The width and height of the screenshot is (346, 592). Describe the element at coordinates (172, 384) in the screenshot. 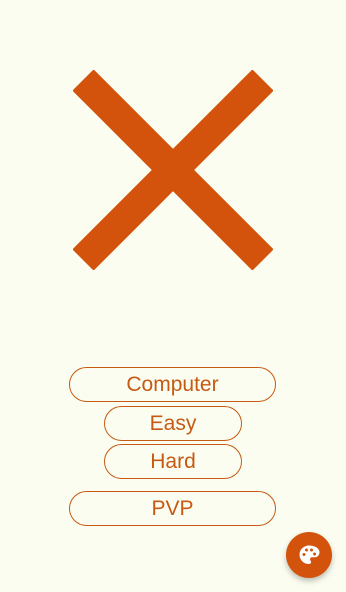

I see `computer-mode-button: Computer` at that location.